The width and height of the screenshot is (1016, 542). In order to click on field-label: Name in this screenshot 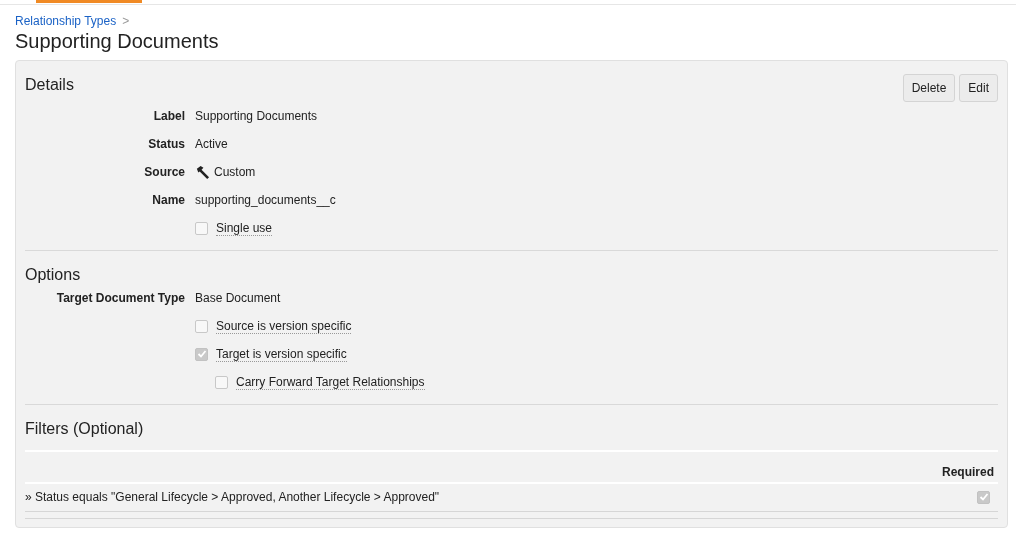, I will do `click(168, 200)`.